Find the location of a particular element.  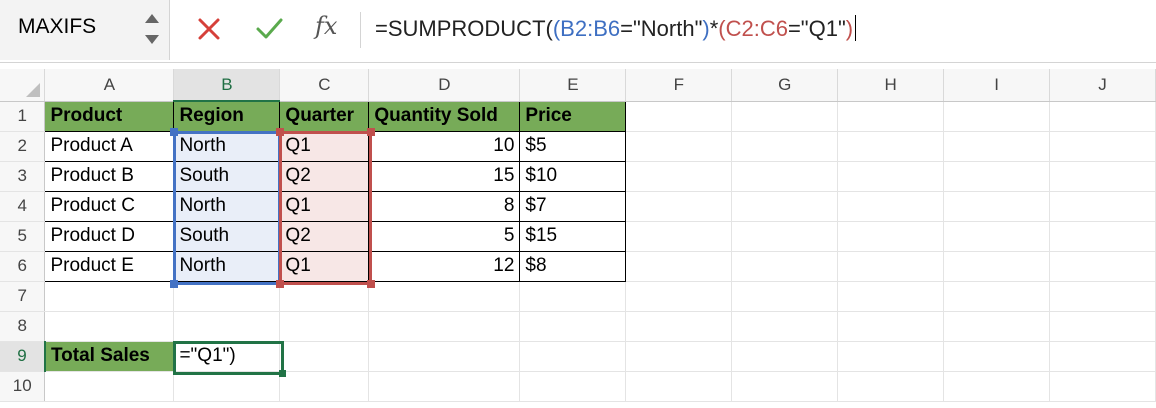

formula-input: =SUMPRODUCT((B2:B6="North")*(C2:C6="Q1") is located at coordinates (616, 28).